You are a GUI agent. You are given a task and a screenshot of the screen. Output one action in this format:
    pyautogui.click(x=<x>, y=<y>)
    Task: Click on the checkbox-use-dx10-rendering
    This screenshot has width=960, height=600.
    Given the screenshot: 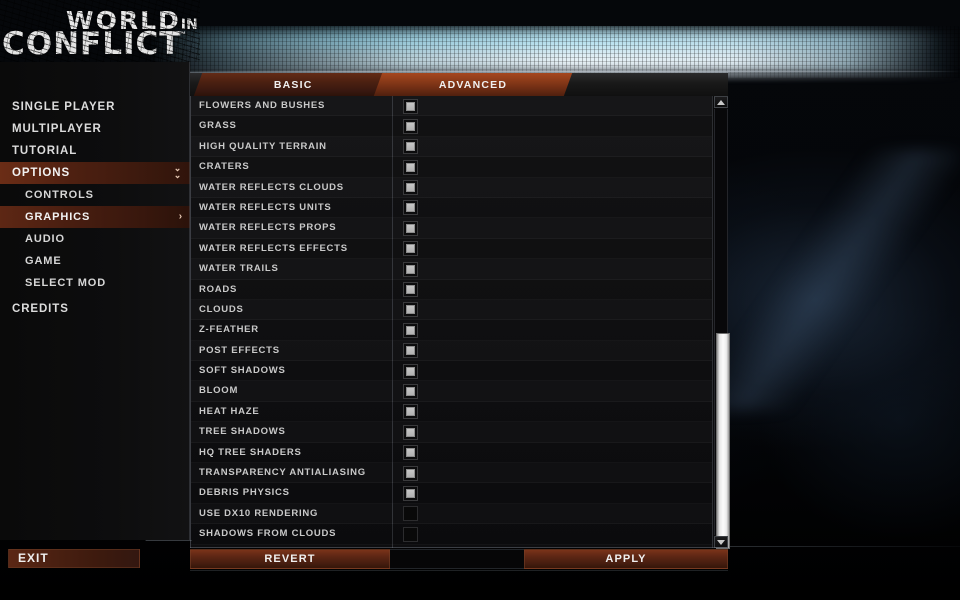 What is the action you would take?
    pyautogui.click(x=410, y=514)
    